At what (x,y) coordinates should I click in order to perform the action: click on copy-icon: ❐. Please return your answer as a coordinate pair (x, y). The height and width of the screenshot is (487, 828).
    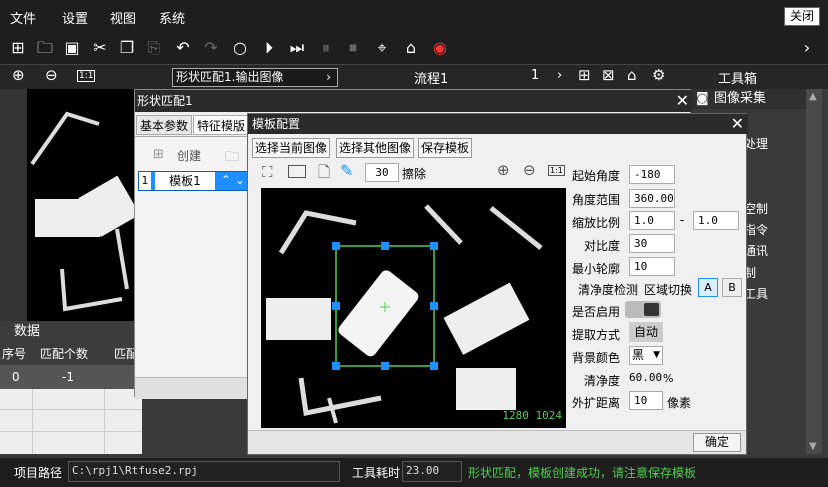
    Looking at the image, I should click on (127, 48).